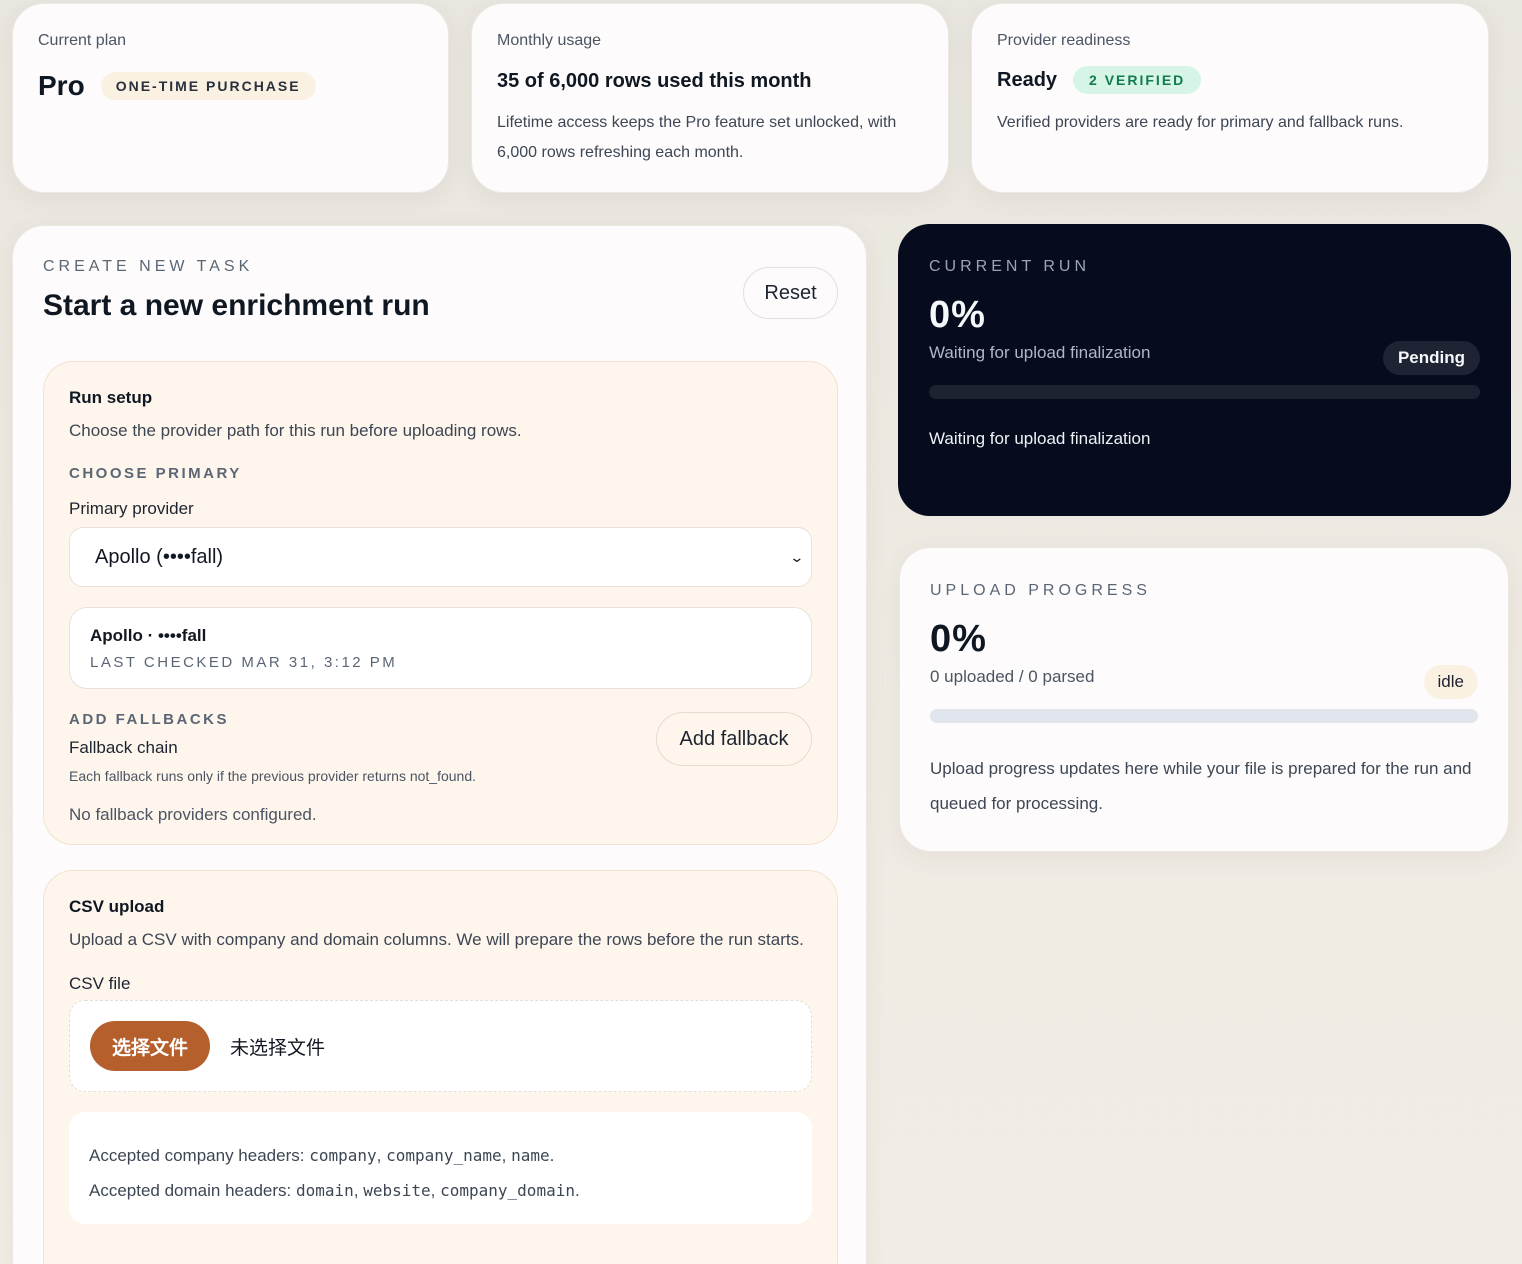 Image resolution: width=1522 pixels, height=1264 pixels. Describe the element at coordinates (440, 557) in the screenshot. I see `primary-provider-select: Apollo (••••fall) ⌄` at that location.